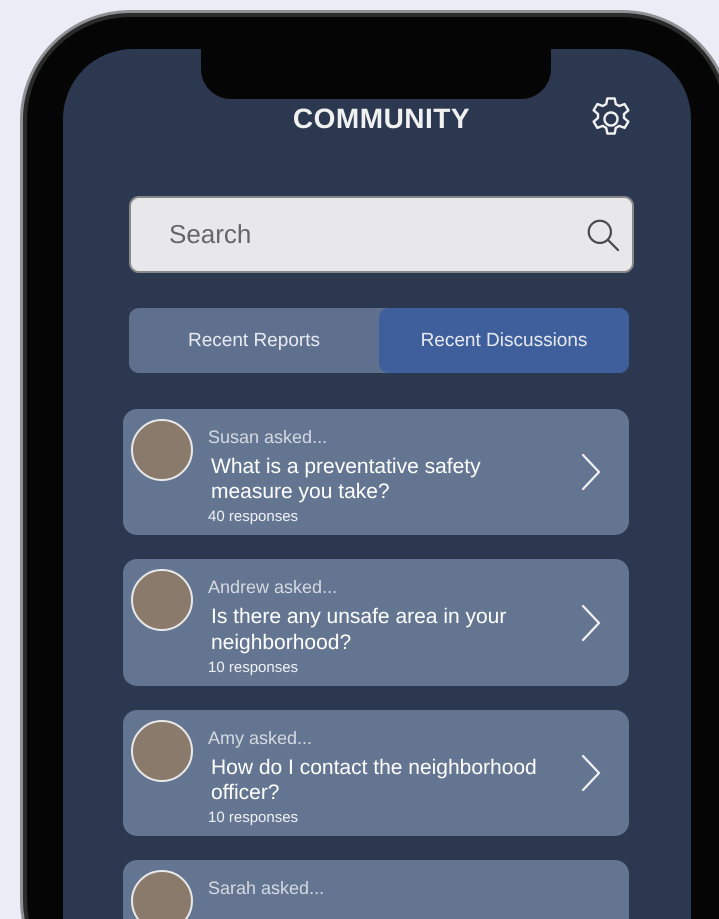  Describe the element at coordinates (254, 340) in the screenshot. I see `tab: Recent Reports` at that location.